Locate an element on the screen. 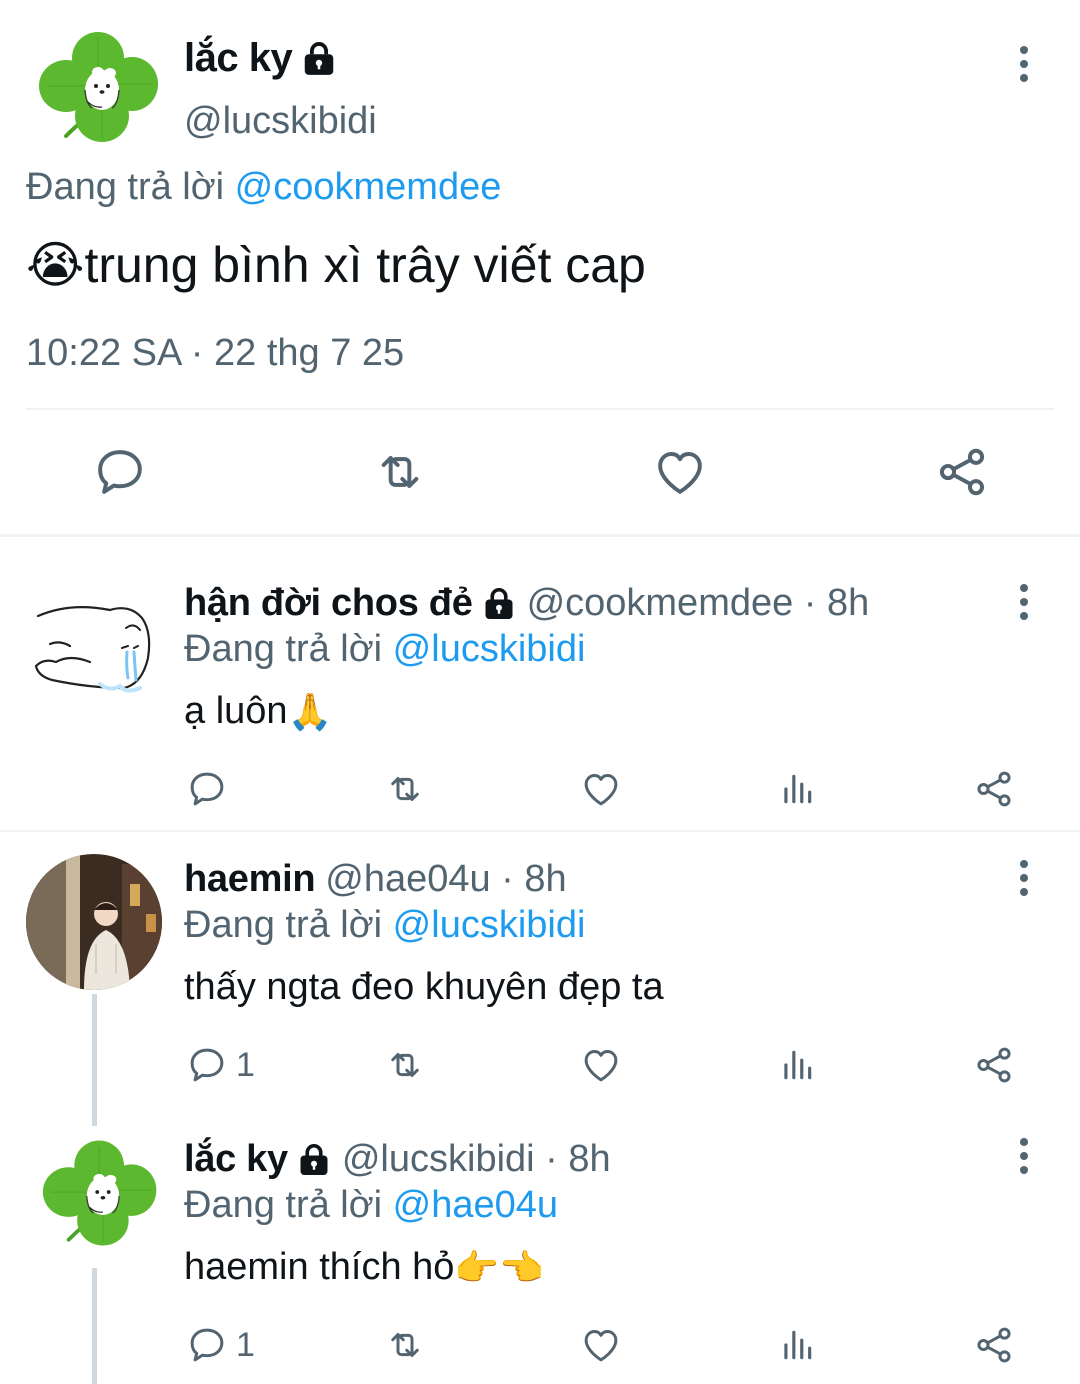 This screenshot has height=1384, width=1080. reply-header: lắc ky @lucskibidi · 8h is located at coordinates (397, 1159).